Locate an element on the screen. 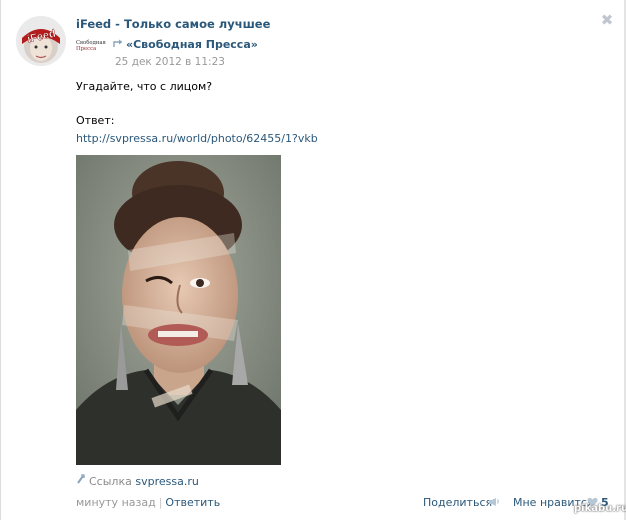 This screenshot has height=520, width=626. repost-icon is located at coordinates (118, 43).